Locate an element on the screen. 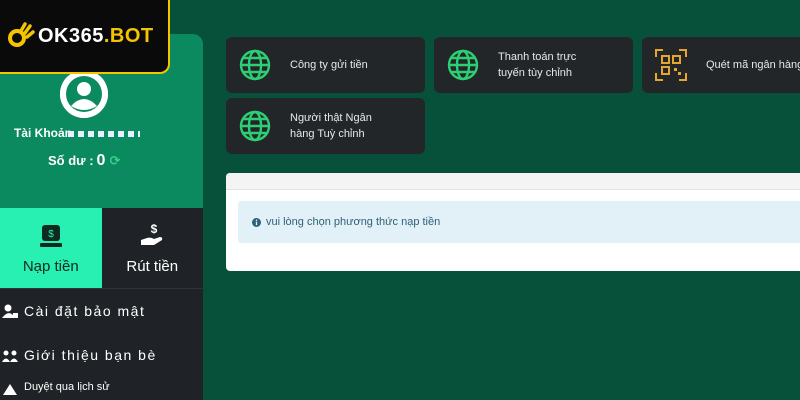 The height and width of the screenshot is (400, 800). sidebar-item-label: Duyệt qua lịch sử is located at coordinates (67, 387).